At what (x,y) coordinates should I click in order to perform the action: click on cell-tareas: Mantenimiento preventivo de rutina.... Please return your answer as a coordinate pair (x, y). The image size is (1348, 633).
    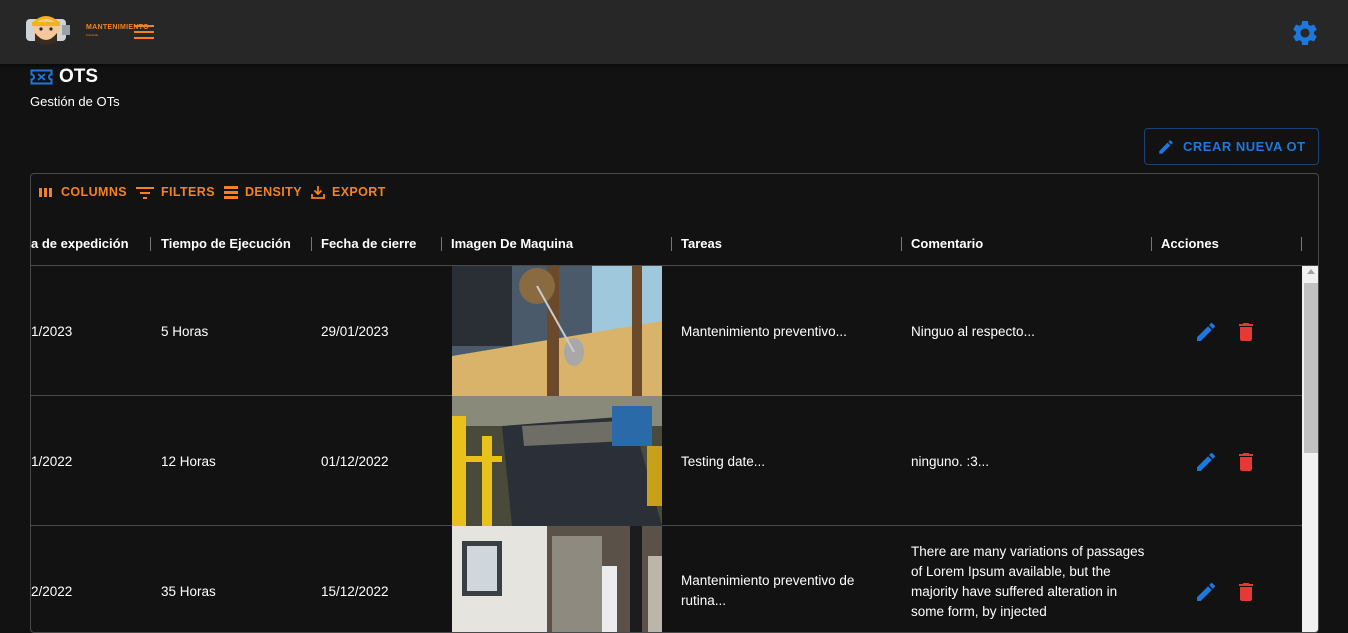
    Looking at the image, I should click on (768, 590).